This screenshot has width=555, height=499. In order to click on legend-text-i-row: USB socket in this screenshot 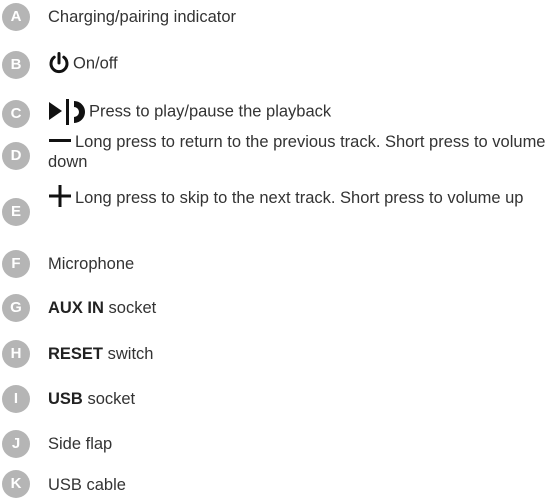, I will do `click(91, 399)`.